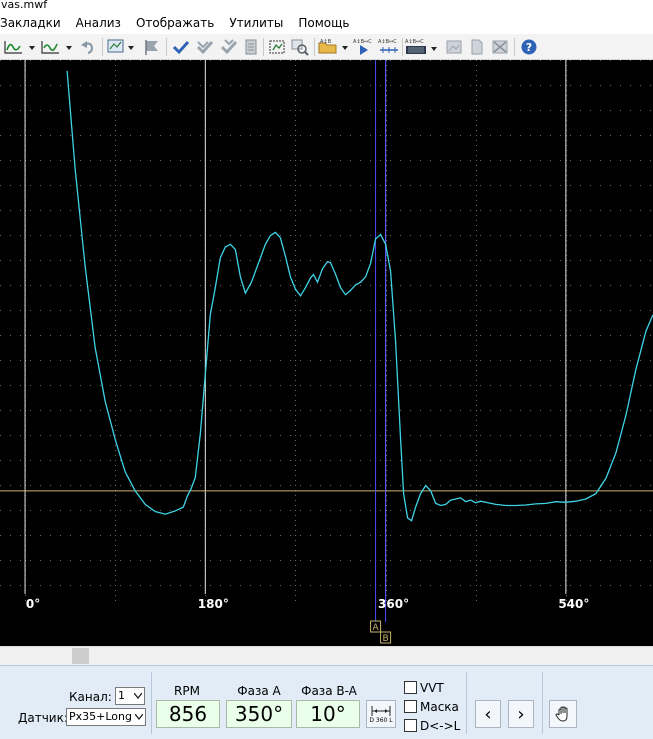  What do you see at coordinates (364, 47) in the screenshot?
I see `play-marker-icon: A↕B↔C` at bounding box center [364, 47].